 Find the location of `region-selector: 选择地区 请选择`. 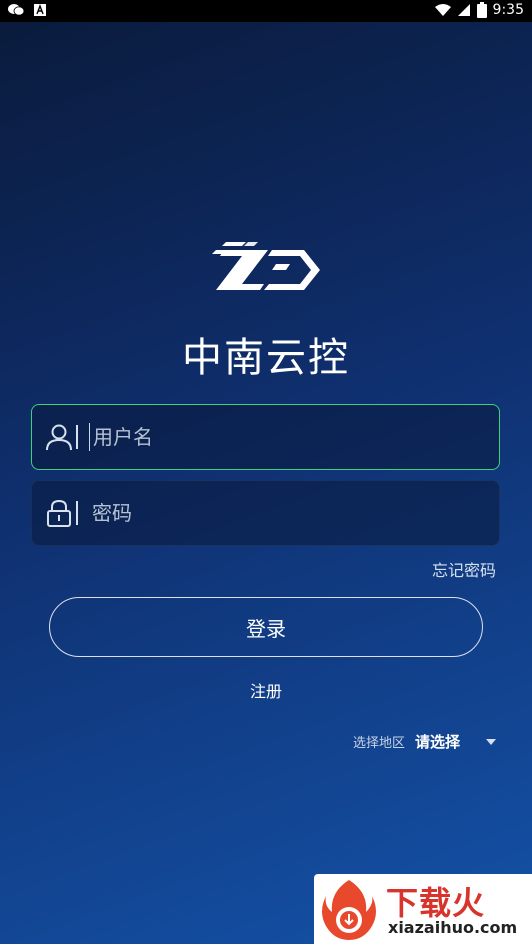

region-selector: 选择地区 请选择 is located at coordinates (424, 741).